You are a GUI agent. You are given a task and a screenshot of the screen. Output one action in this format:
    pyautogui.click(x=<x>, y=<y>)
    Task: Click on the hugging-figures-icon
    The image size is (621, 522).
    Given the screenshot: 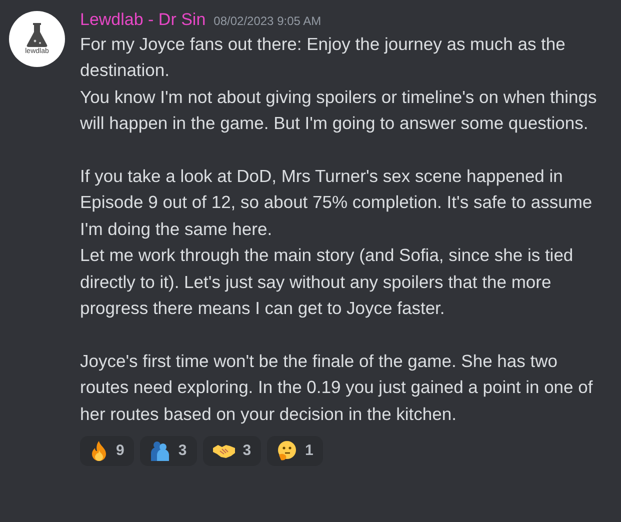 What is the action you would take?
    pyautogui.click(x=160, y=451)
    